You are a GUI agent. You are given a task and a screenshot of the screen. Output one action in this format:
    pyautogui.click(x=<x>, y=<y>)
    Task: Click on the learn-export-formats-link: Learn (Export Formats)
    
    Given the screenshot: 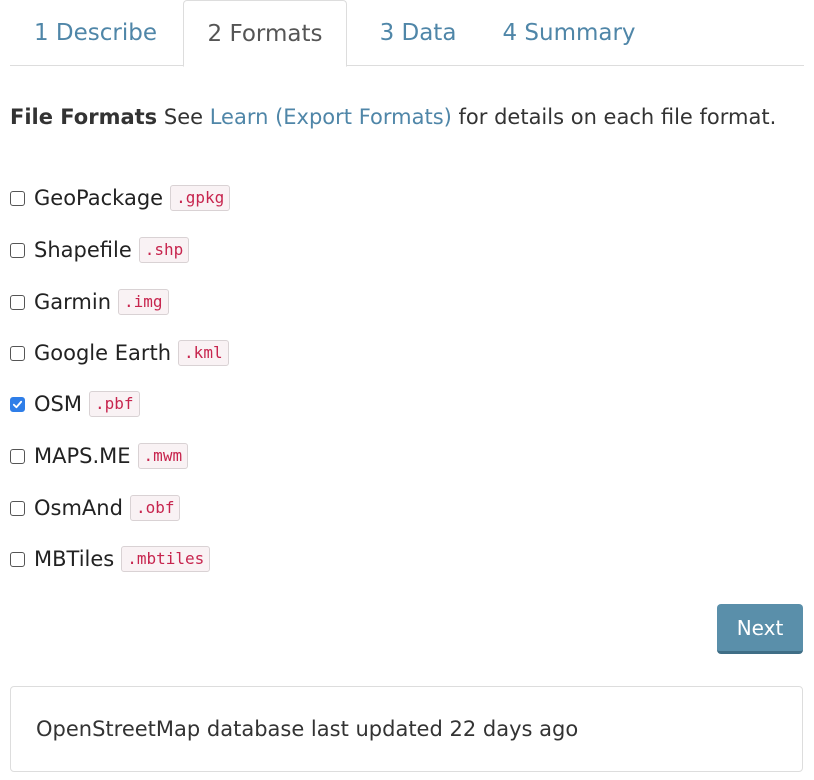 What is the action you would take?
    pyautogui.click(x=331, y=117)
    